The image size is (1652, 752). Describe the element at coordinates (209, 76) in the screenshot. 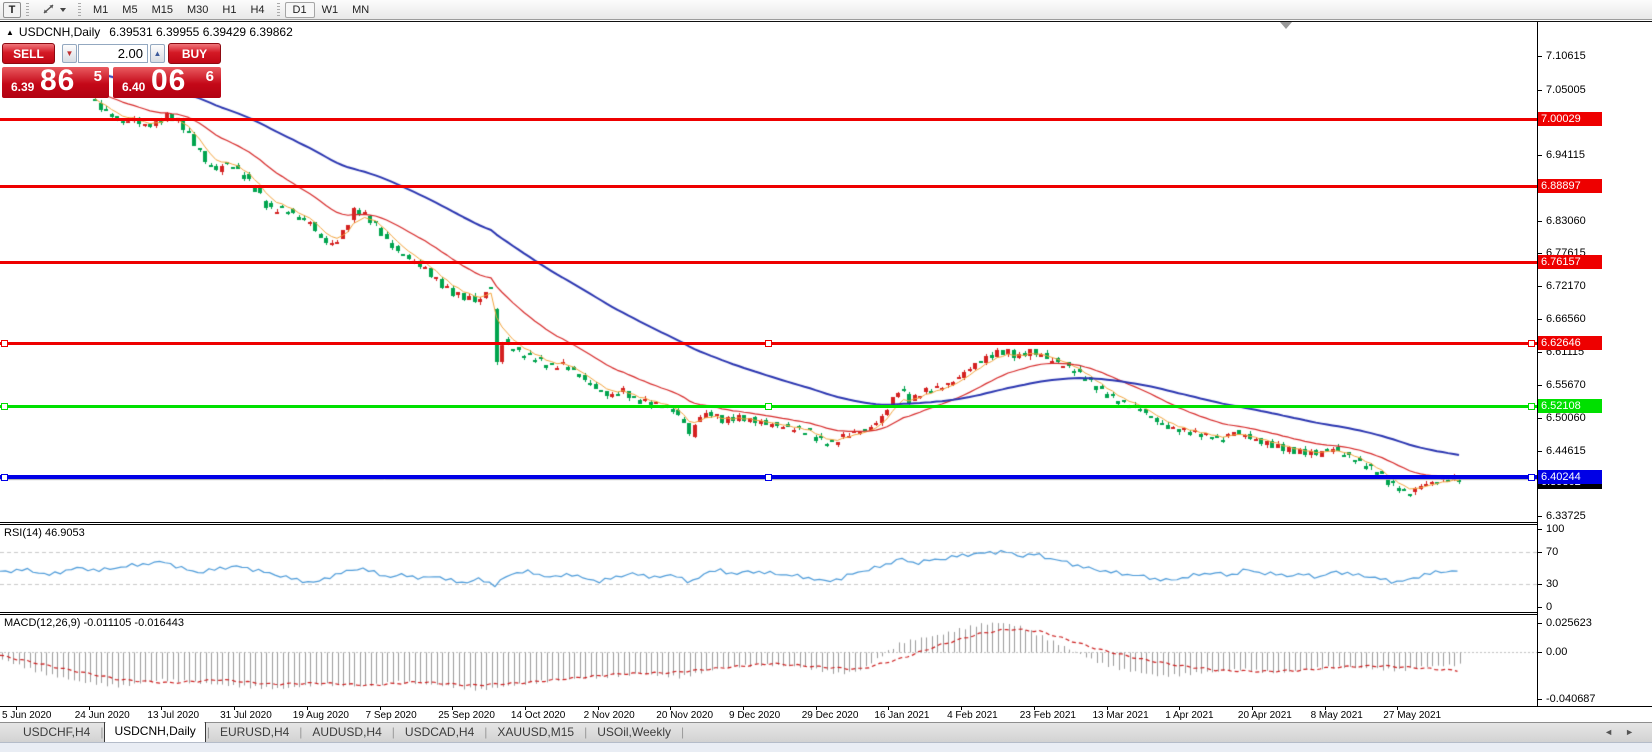

I see `buy-price-pip: 6` at that location.